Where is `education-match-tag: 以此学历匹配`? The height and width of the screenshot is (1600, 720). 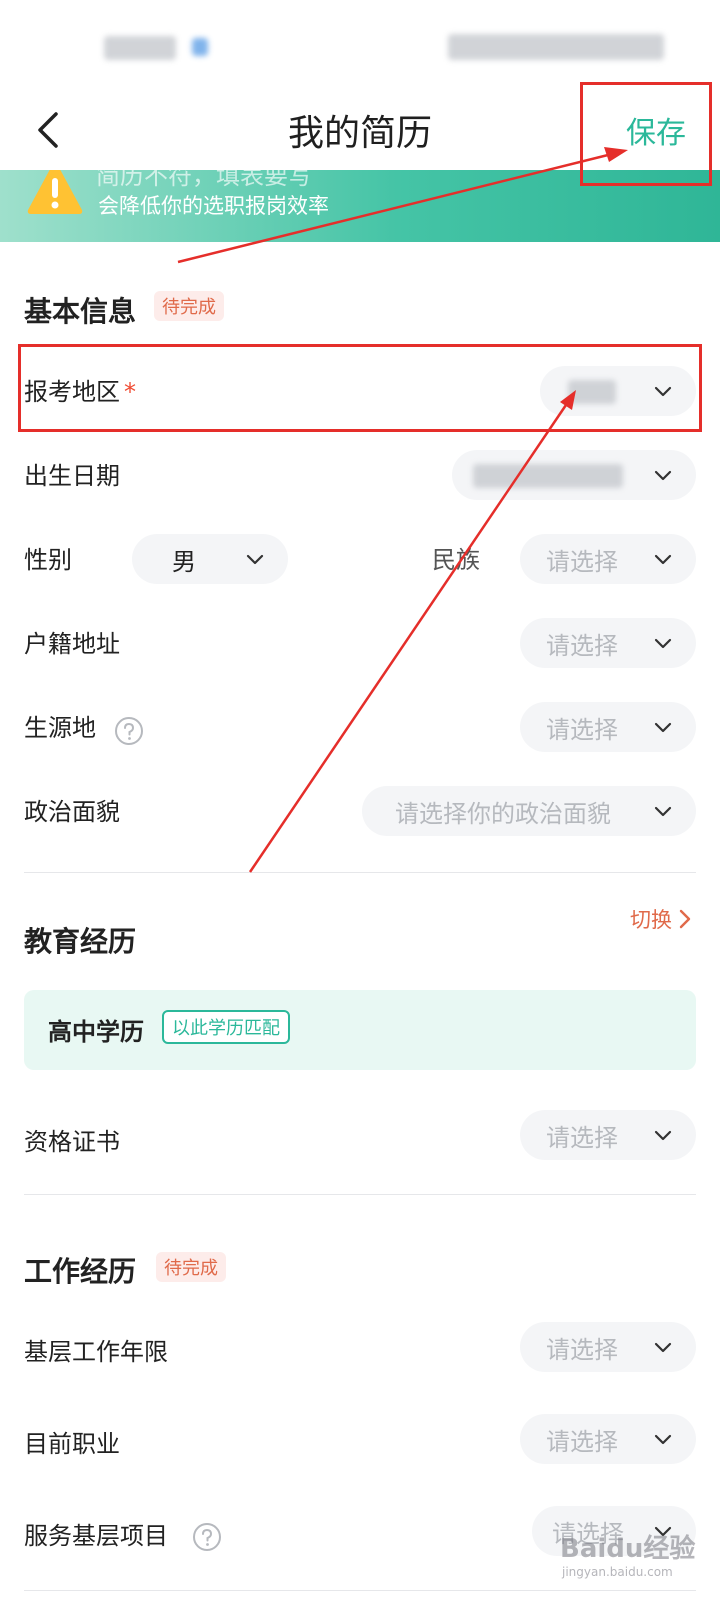 education-match-tag: 以此学历匹配 is located at coordinates (226, 1027).